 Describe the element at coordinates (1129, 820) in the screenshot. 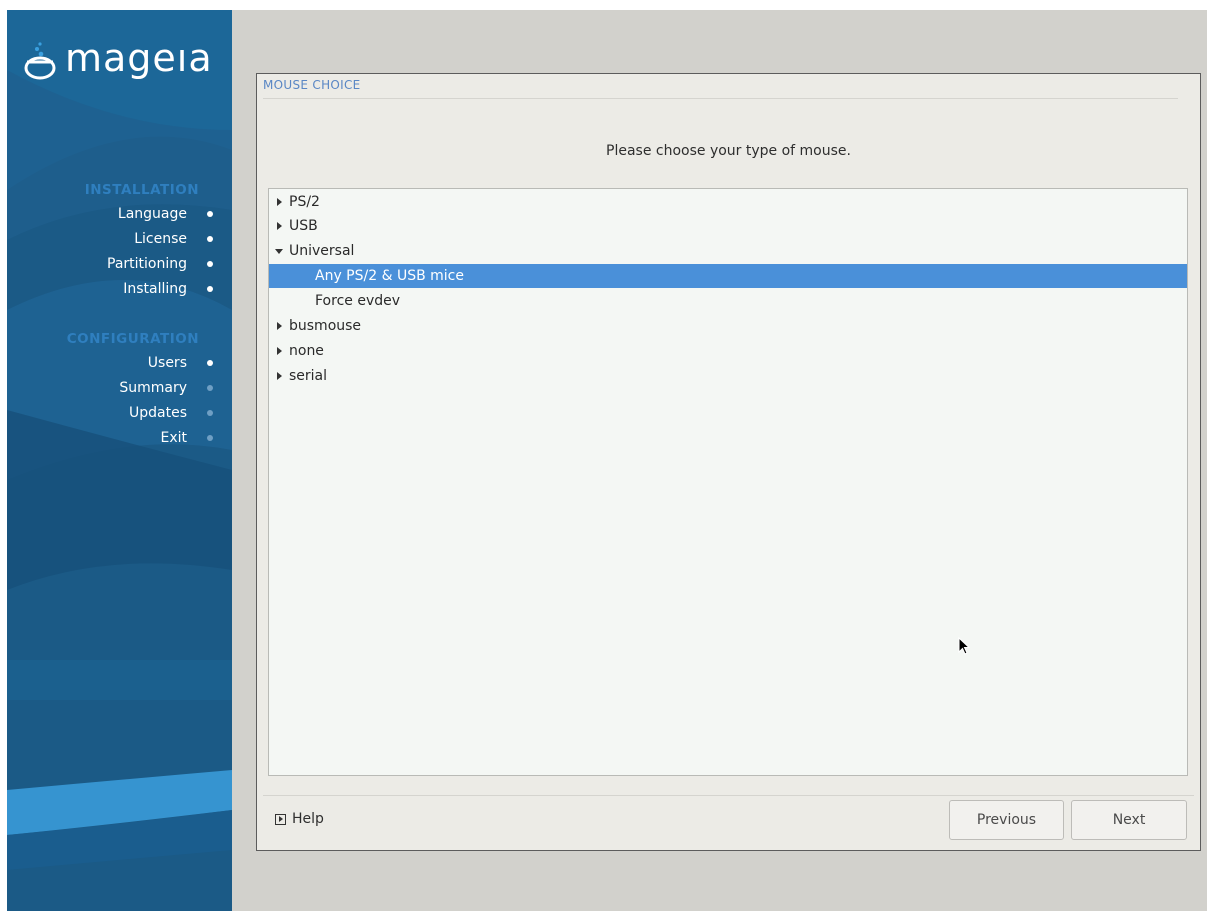

I see `next-button: Next` at that location.